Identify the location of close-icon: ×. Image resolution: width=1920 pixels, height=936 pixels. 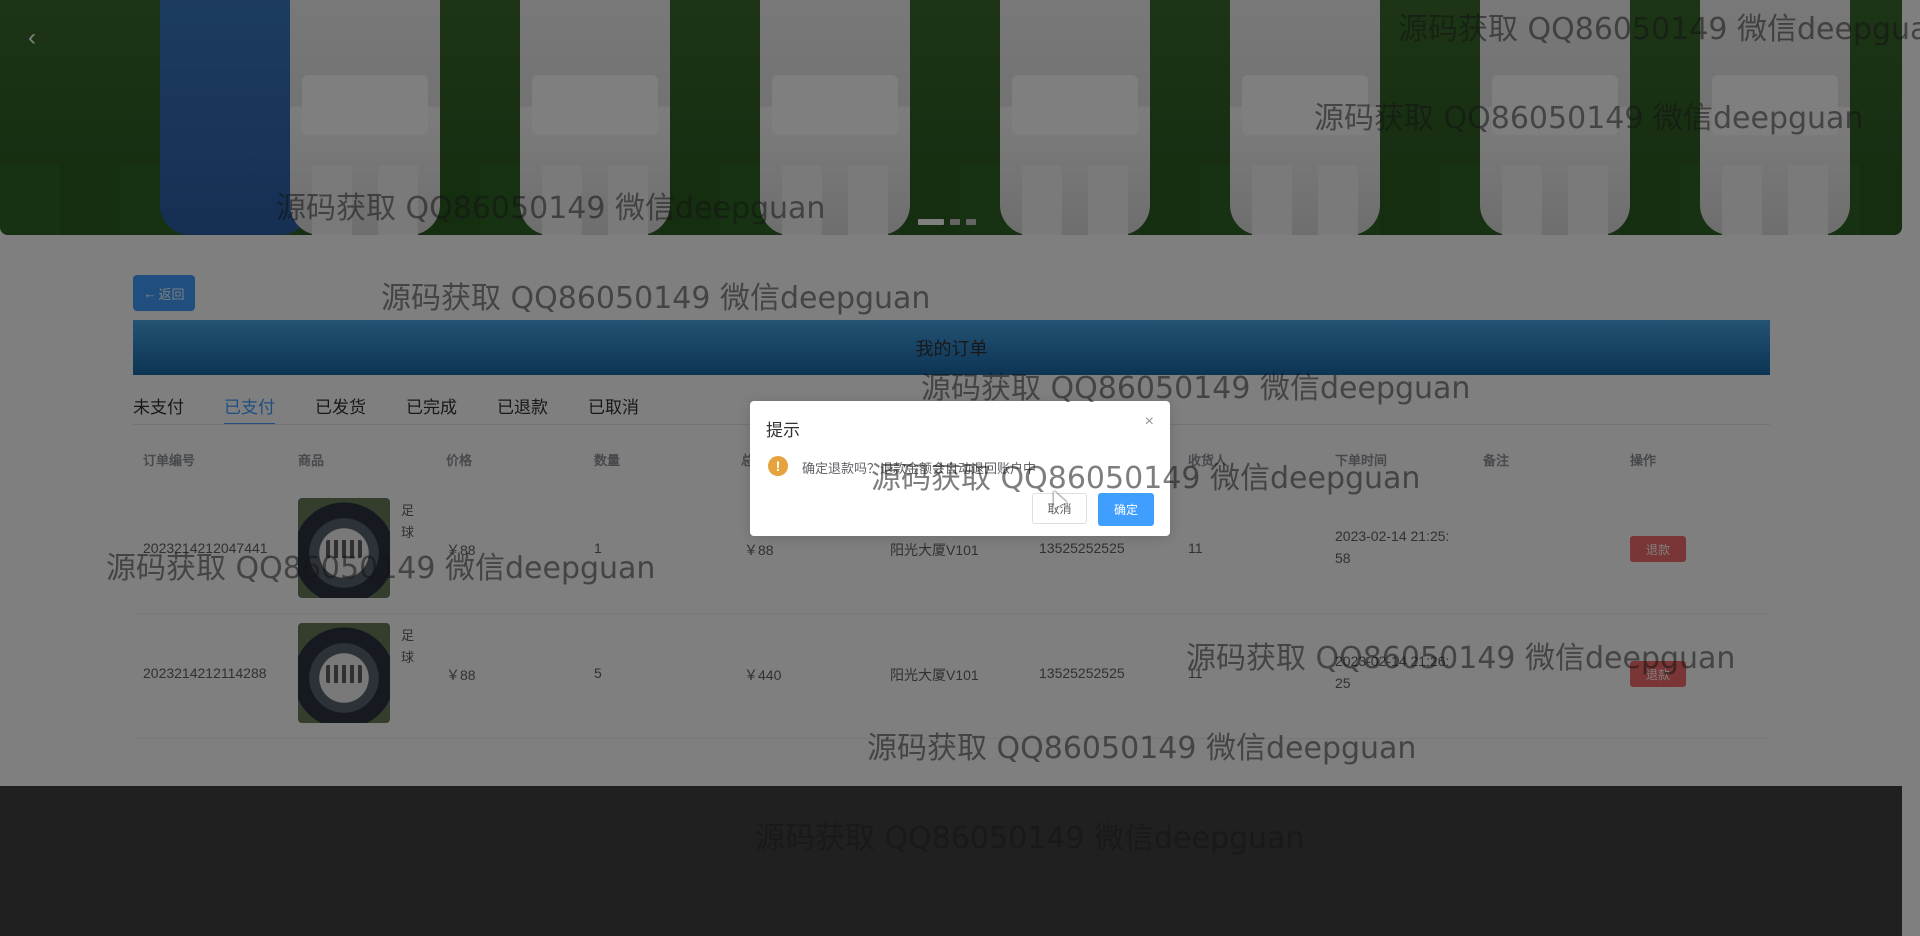
(1149, 422).